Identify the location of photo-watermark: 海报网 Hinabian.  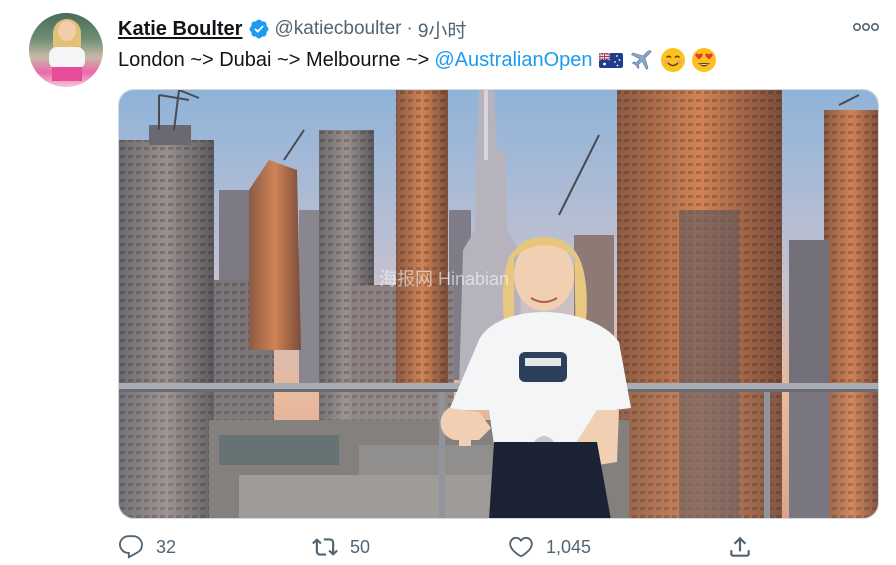
(444, 279).